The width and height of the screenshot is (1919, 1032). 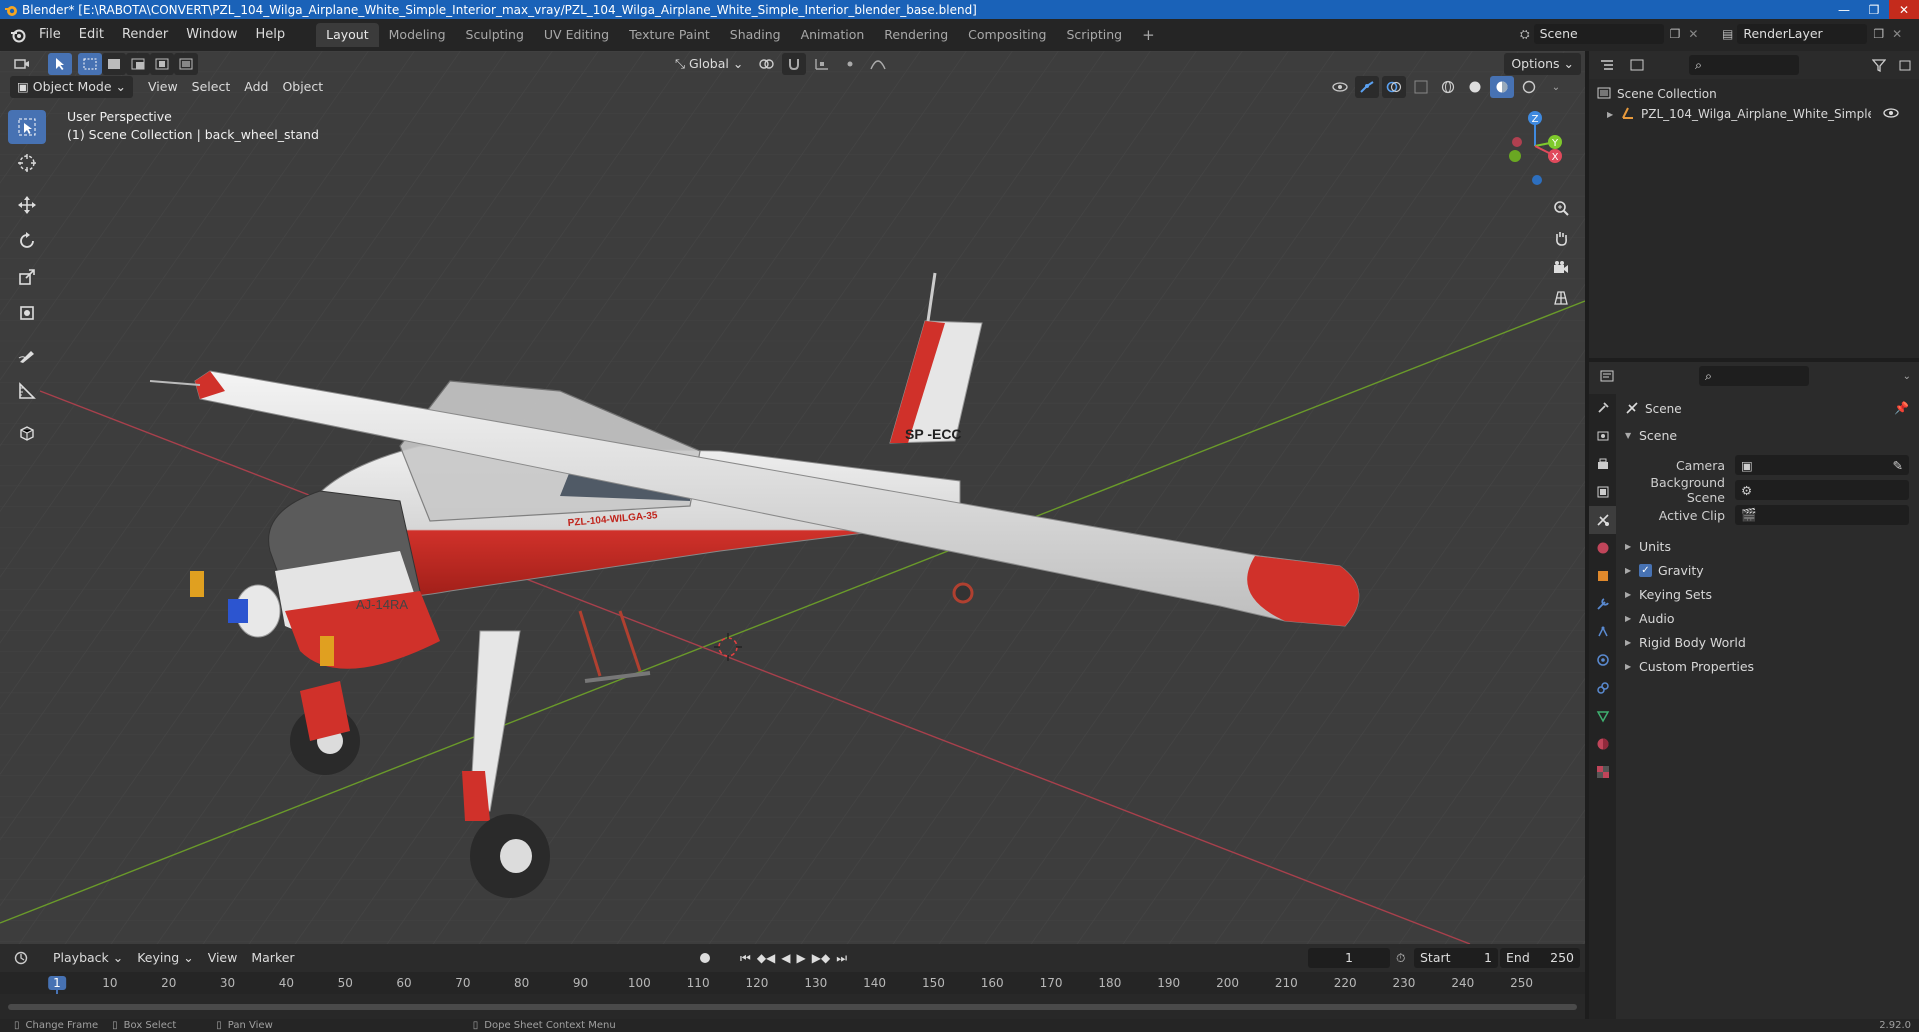 What do you see at coordinates (1561, 268) in the screenshot?
I see `camera-view-icon` at bounding box center [1561, 268].